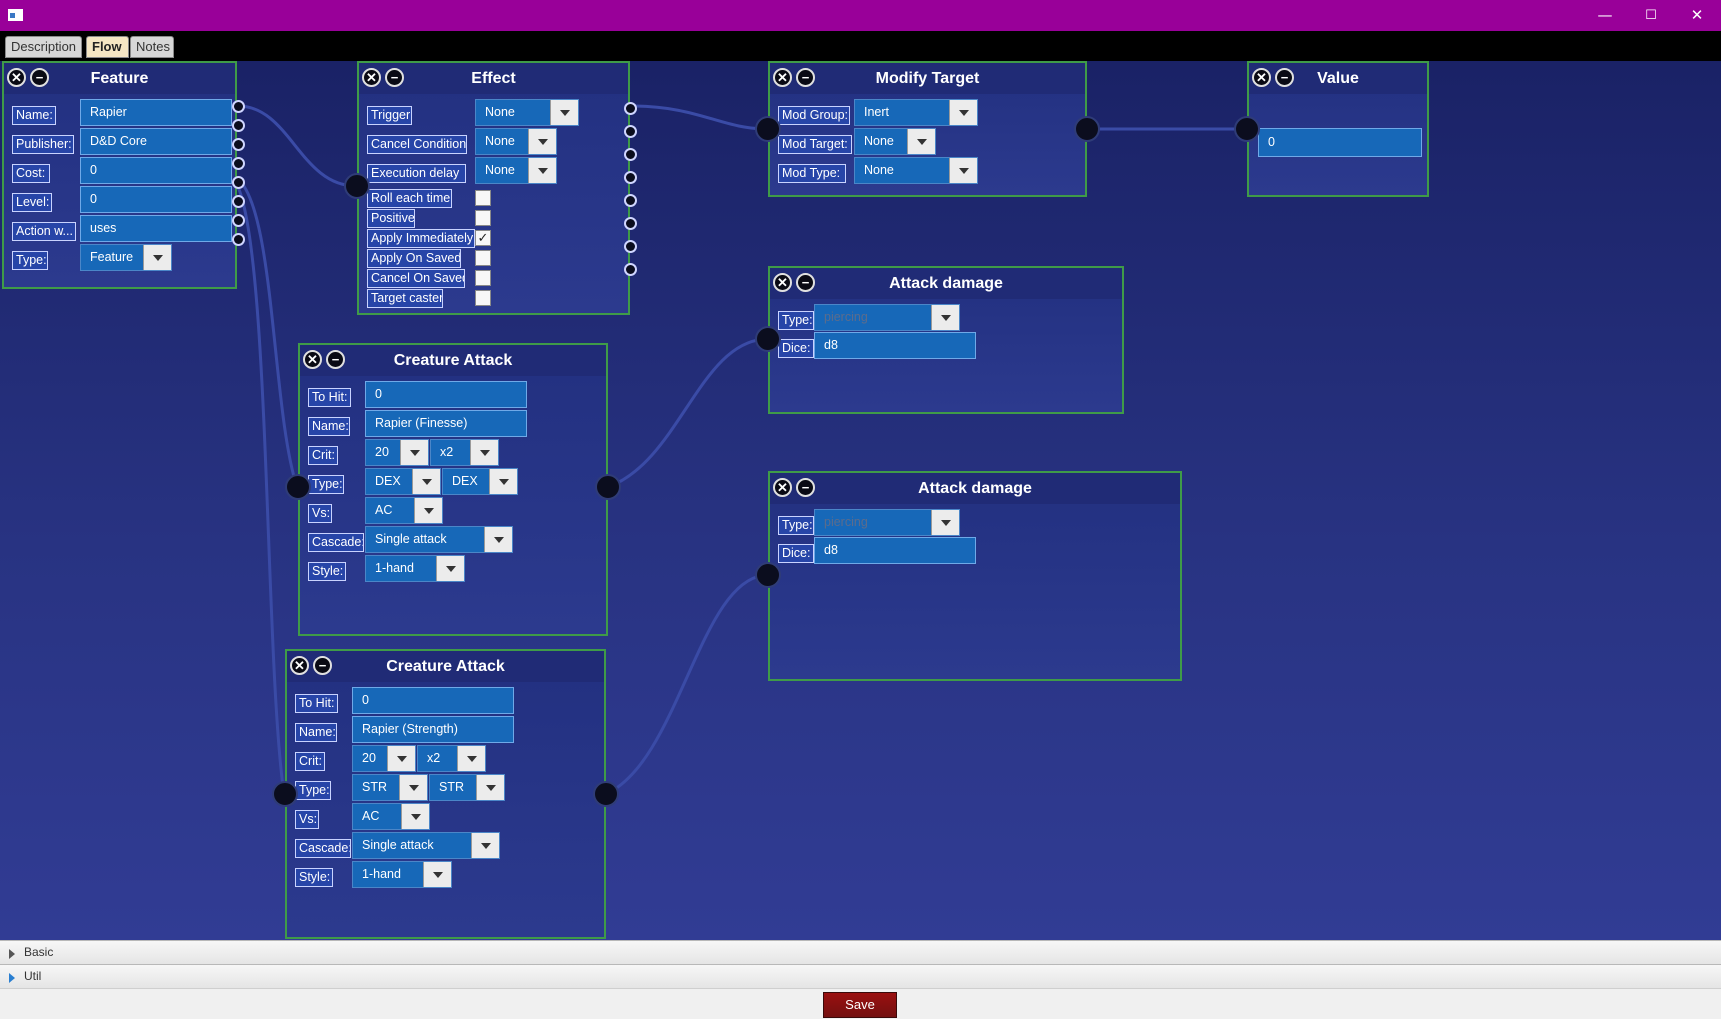 This screenshot has width=1721, height=1019. Describe the element at coordinates (860, 952) in the screenshot. I see `basic-panel-header: Basic` at that location.